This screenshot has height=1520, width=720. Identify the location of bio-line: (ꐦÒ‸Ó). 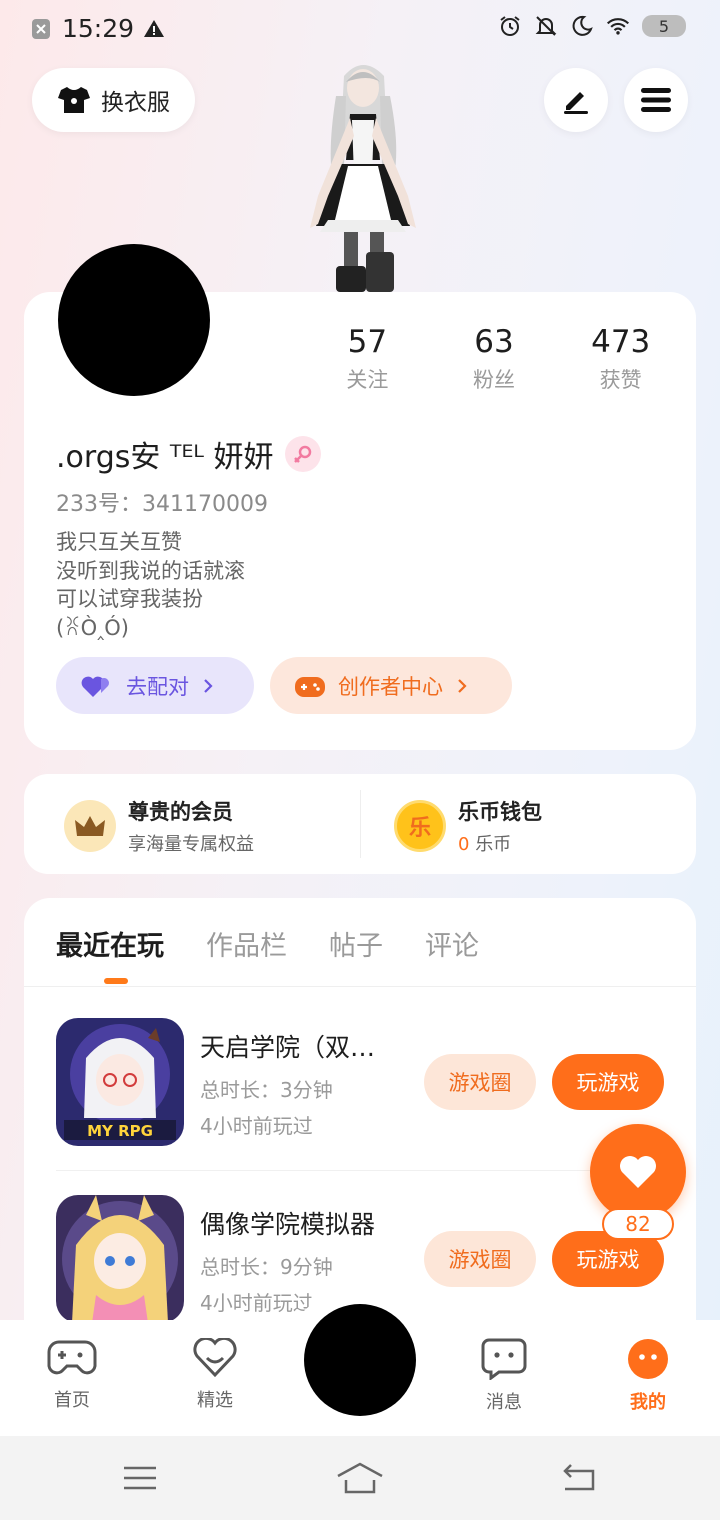
(92, 627).